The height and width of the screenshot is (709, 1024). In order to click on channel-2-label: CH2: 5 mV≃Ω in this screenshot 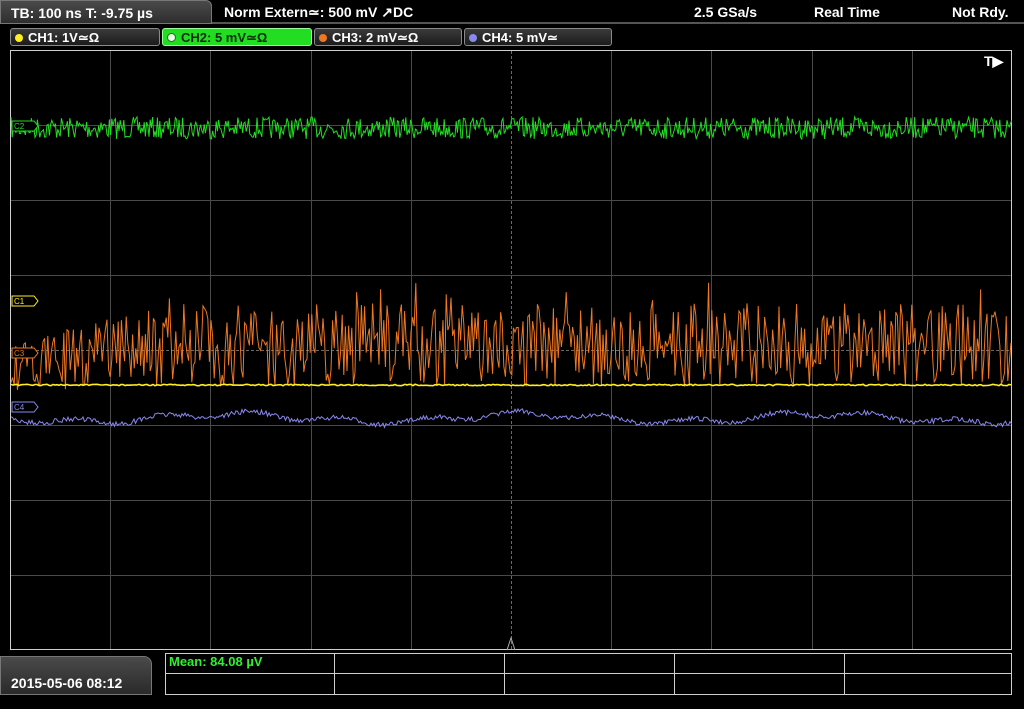, I will do `click(224, 37)`.